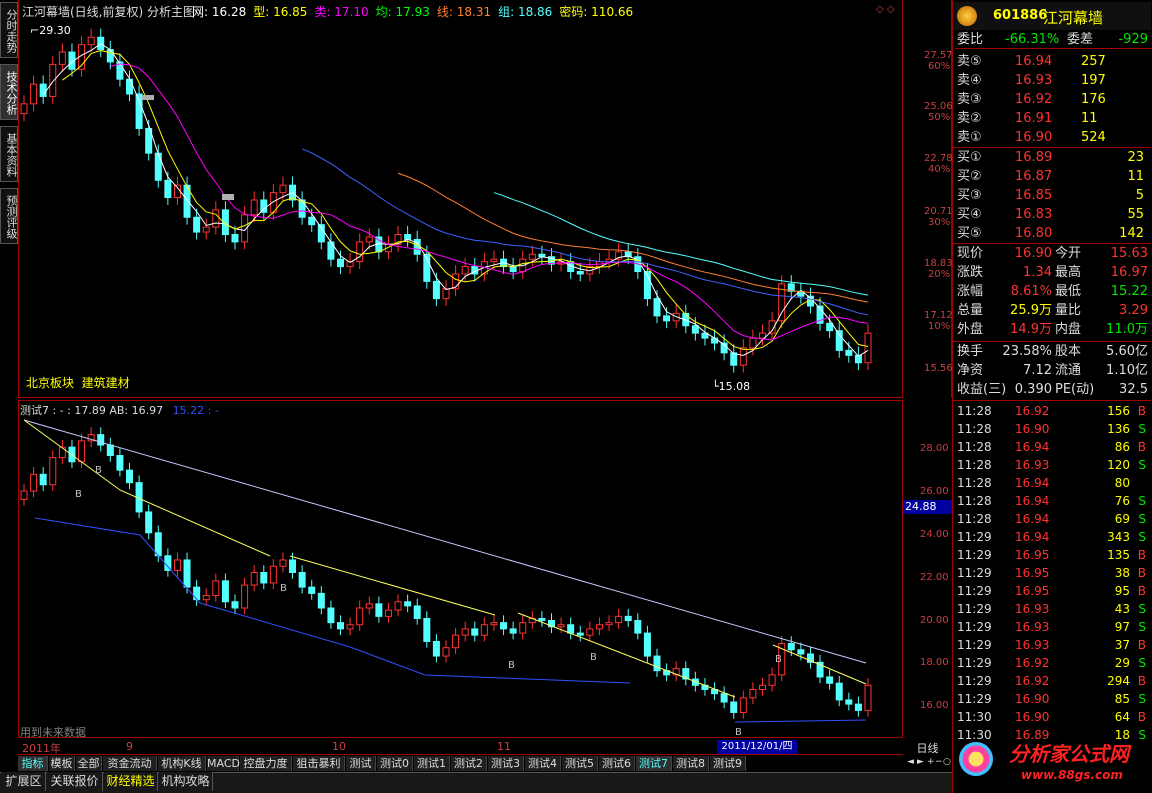 The width and height of the screenshot is (1152, 793). I want to click on indicator-tab: 指标, so click(33, 763).